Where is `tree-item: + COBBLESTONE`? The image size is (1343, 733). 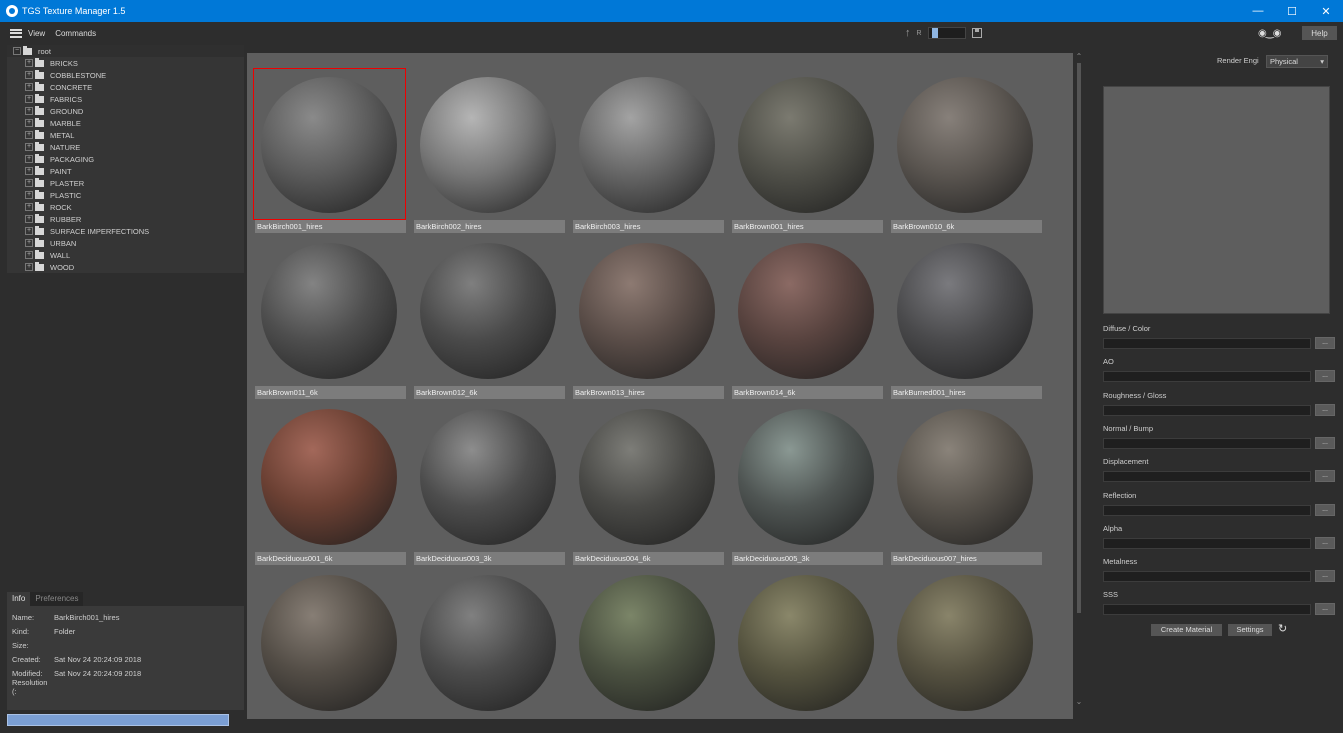
tree-item: + COBBLESTONE is located at coordinates (125, 75).